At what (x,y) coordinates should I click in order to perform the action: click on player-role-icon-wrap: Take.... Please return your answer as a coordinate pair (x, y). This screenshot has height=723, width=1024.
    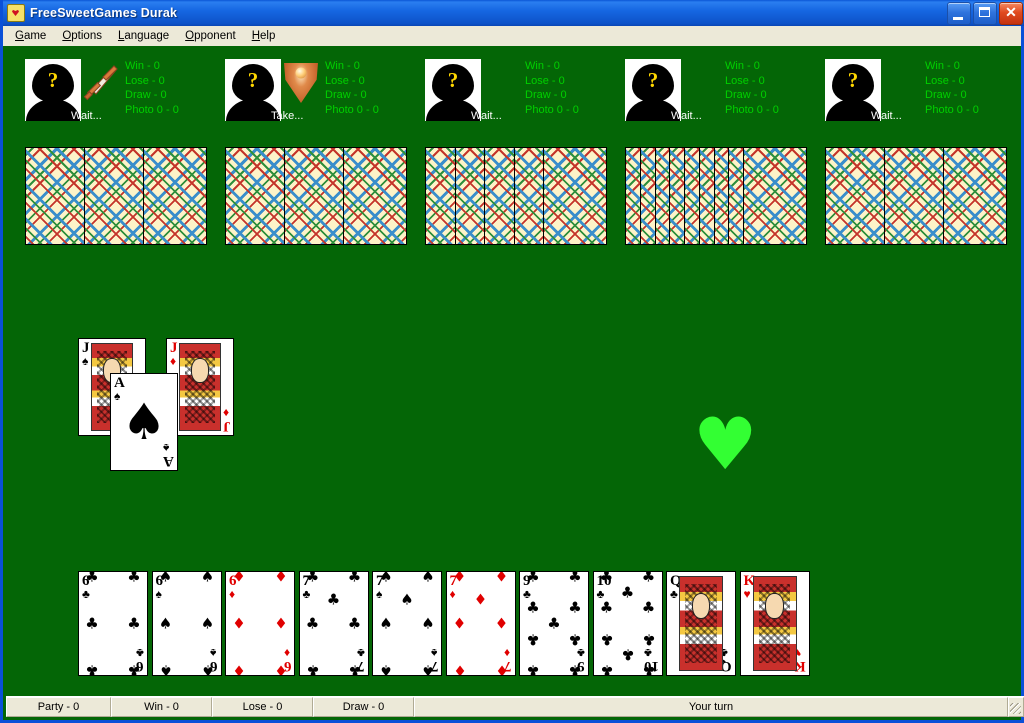
    Looking at the image, I should click on (296, 90).